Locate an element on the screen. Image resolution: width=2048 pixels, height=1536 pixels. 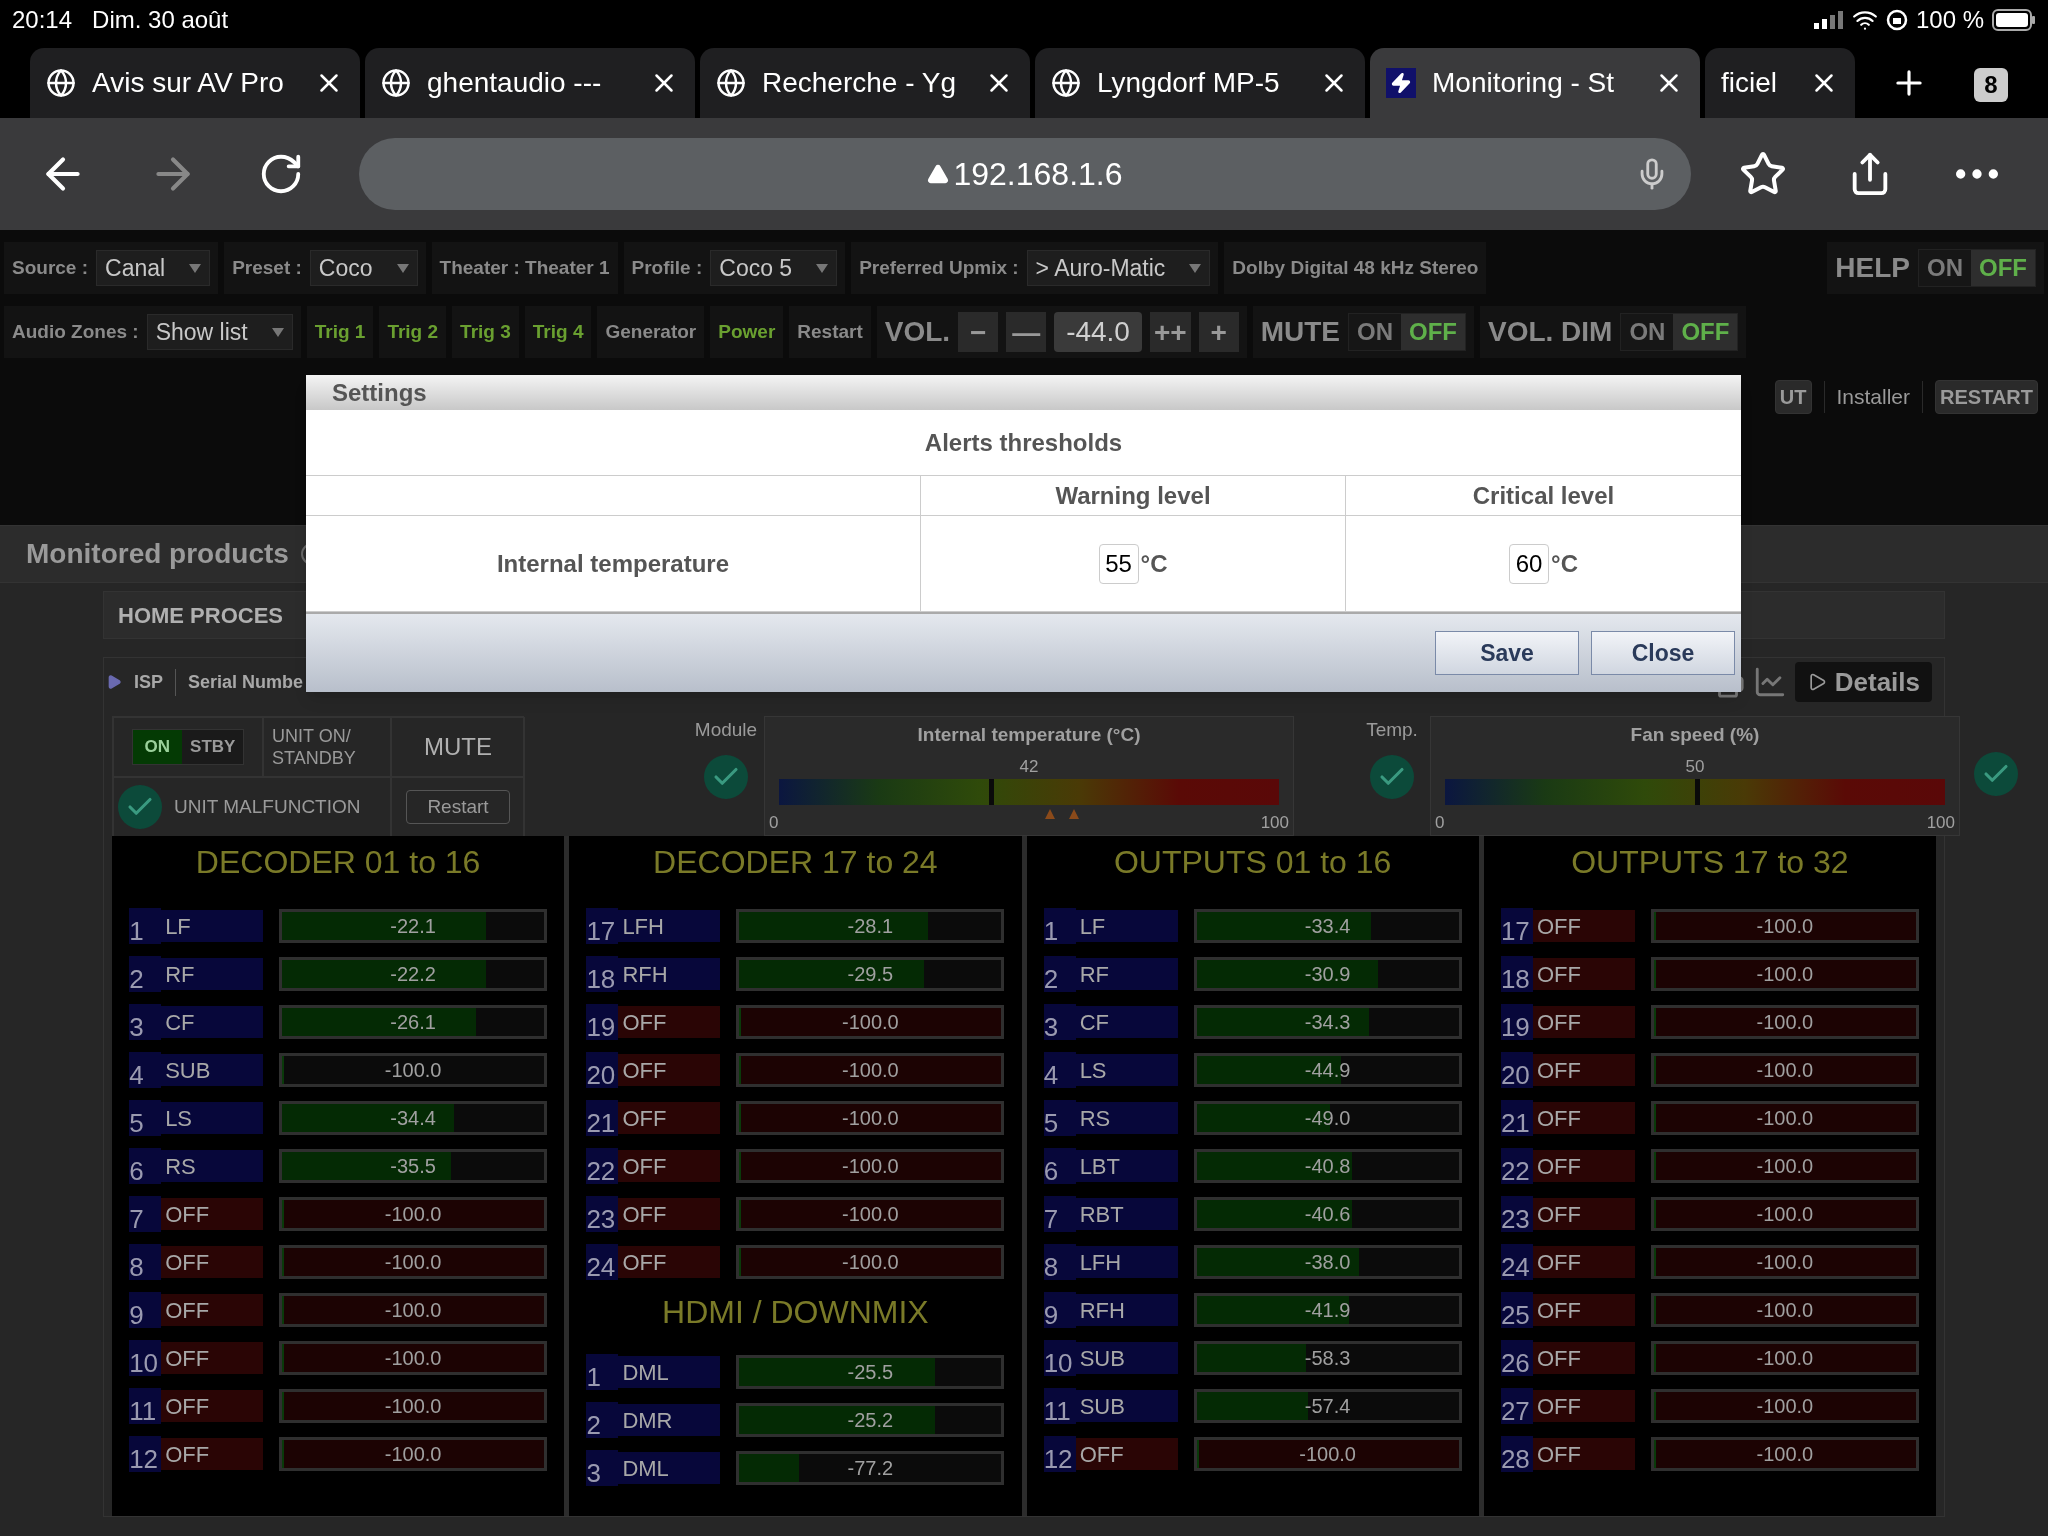
select-field: Coco 5 is located at coordinates (774, 268).